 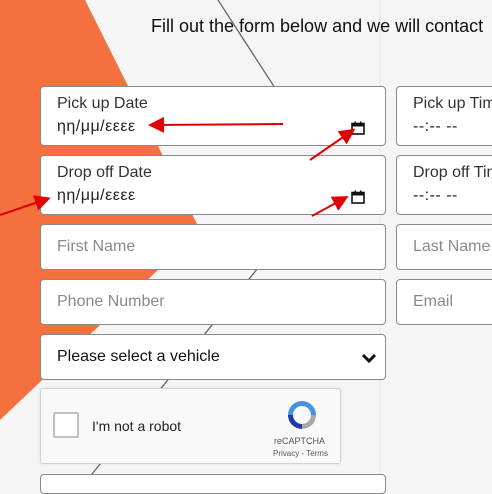 What do you see at coordinates (444, 185) in the screenshot?
I see `dropoff-time-field: Drop off Tim --:-- --` at bounding box center [444, 185].